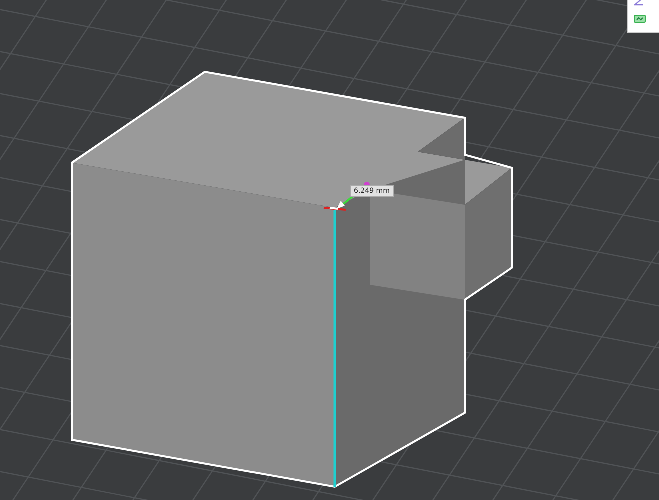 This screenshot has height=500, width=659. Describe the element at coordinates (335, 209) in the screenshot. I see `vertex-marker-icon` at that location.